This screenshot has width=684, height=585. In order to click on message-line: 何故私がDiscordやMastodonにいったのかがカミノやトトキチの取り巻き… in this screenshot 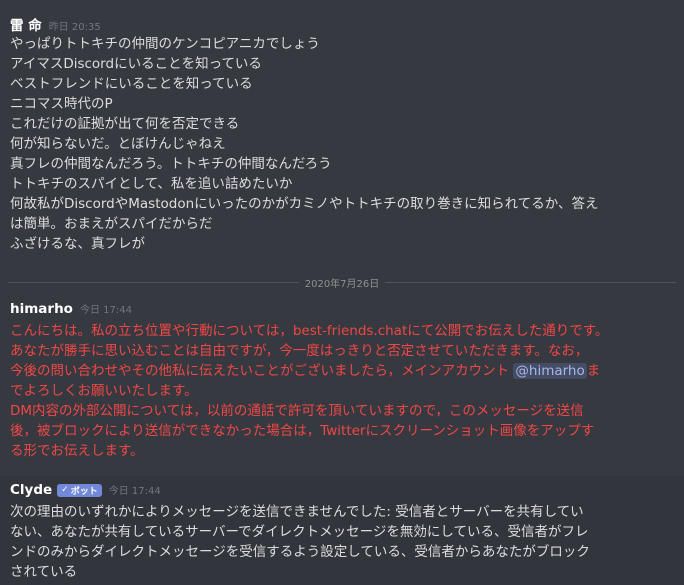, I will do `click(304, 204)`.